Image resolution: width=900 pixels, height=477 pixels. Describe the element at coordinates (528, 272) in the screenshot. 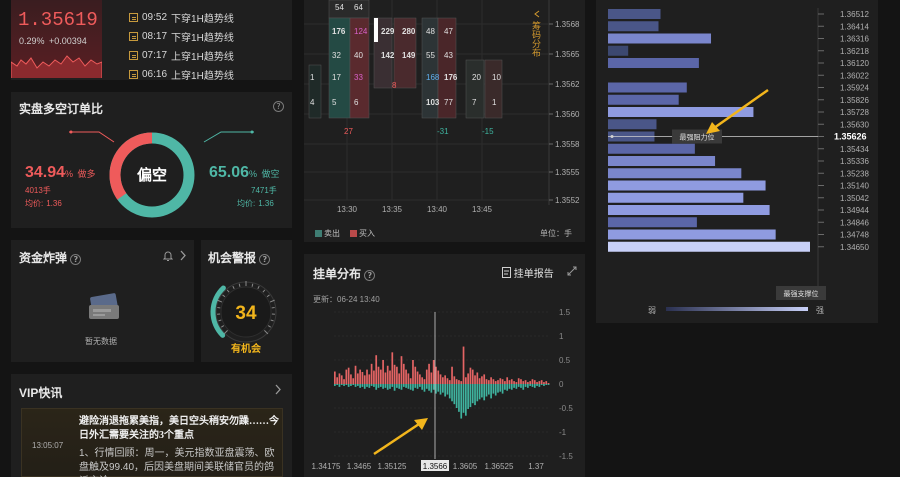

I see `report-button: 挂单报告` at that location.